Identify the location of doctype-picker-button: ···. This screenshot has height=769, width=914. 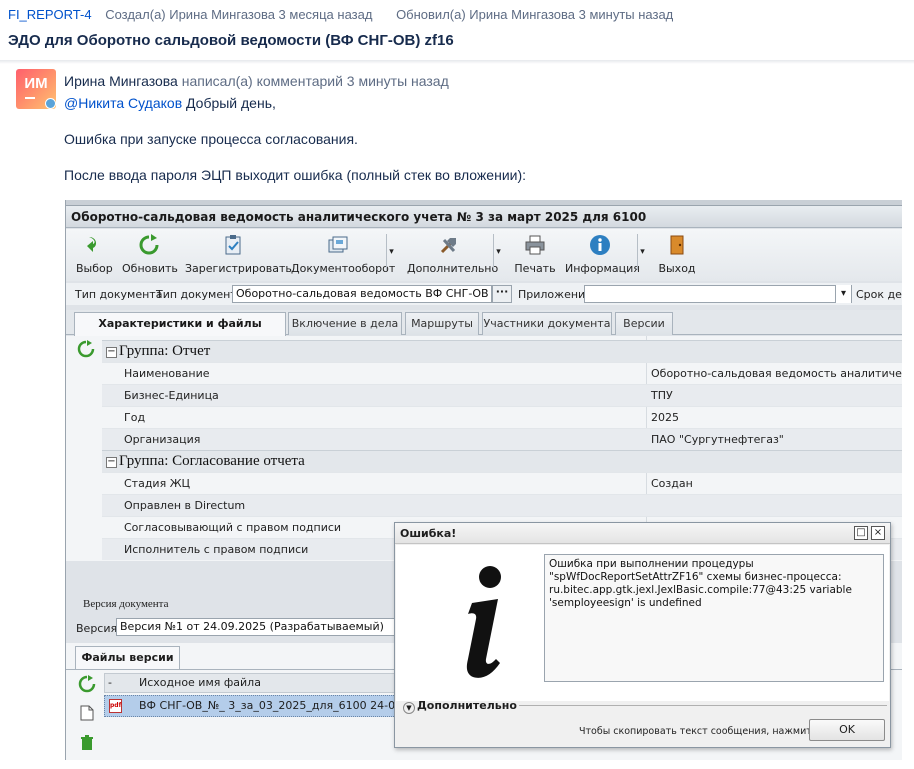
(502, 294).